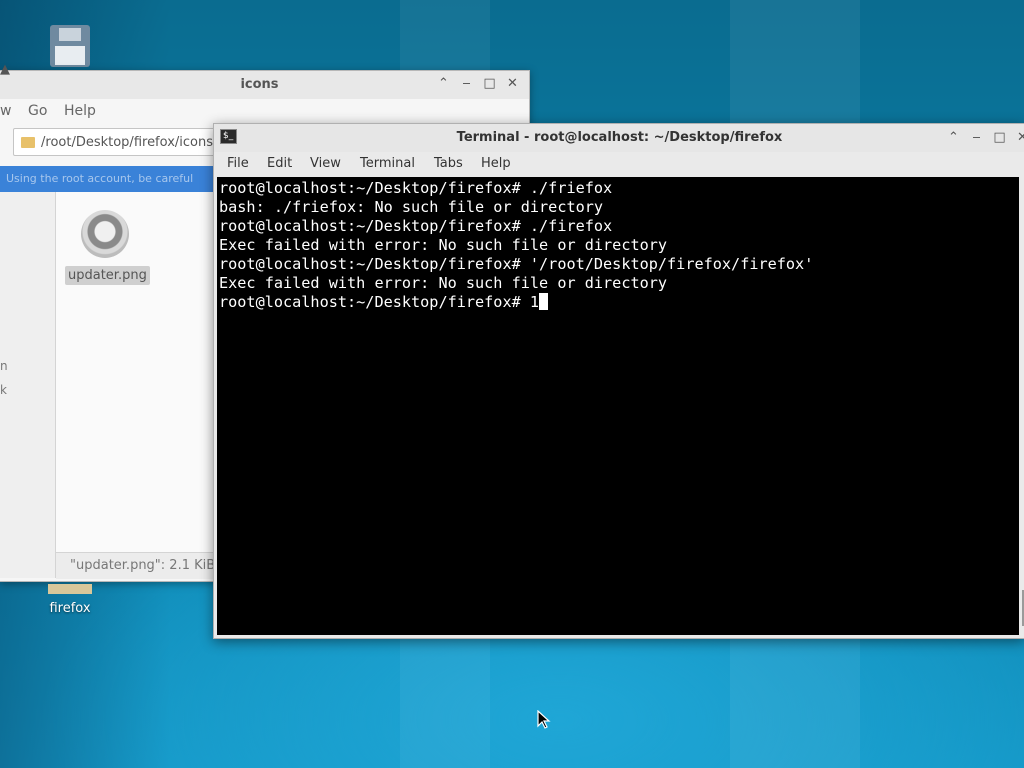  What do you see at coordinates (136, 372) in the screenshot?
I see `file-view: updater.png` at bounding box center [136, 372].